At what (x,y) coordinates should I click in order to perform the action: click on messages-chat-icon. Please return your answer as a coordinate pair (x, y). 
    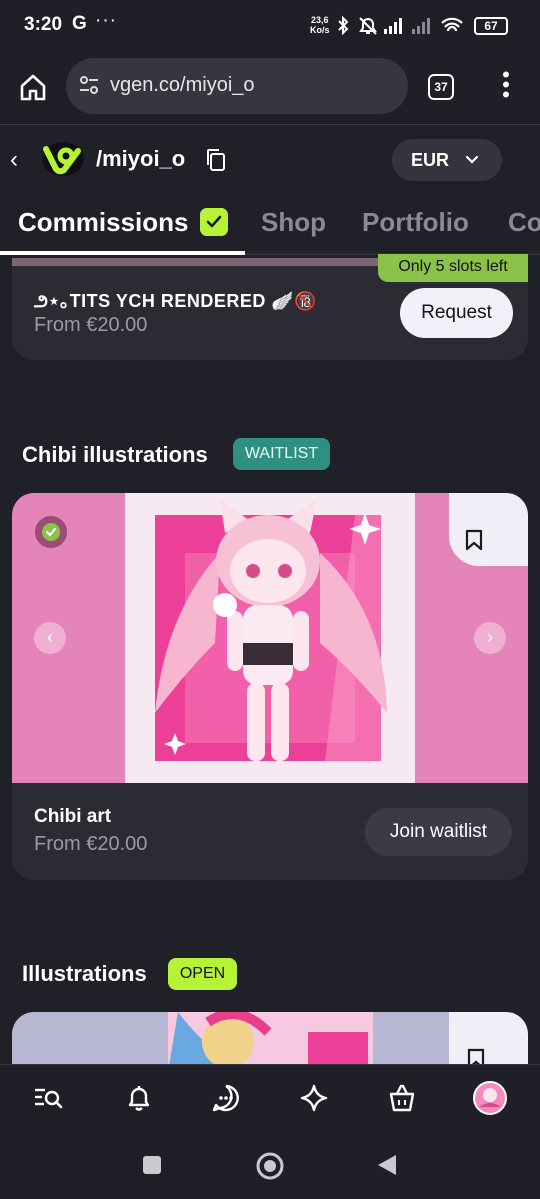
    Looking at the image, I should click on (226, 1098).